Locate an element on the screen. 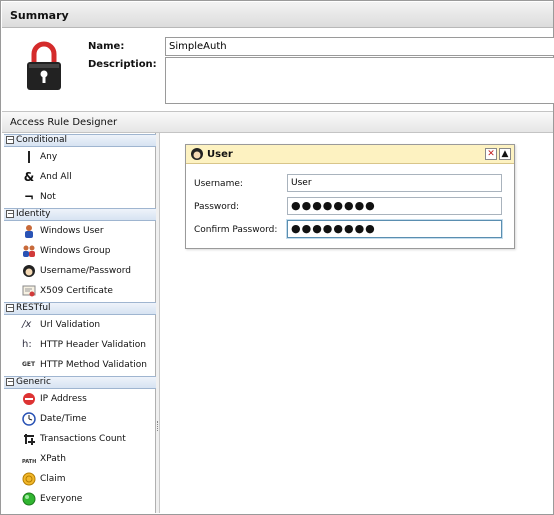 This screenshot has height=515, width=554. group-label: Conditional is located at coordinates (41, 140).